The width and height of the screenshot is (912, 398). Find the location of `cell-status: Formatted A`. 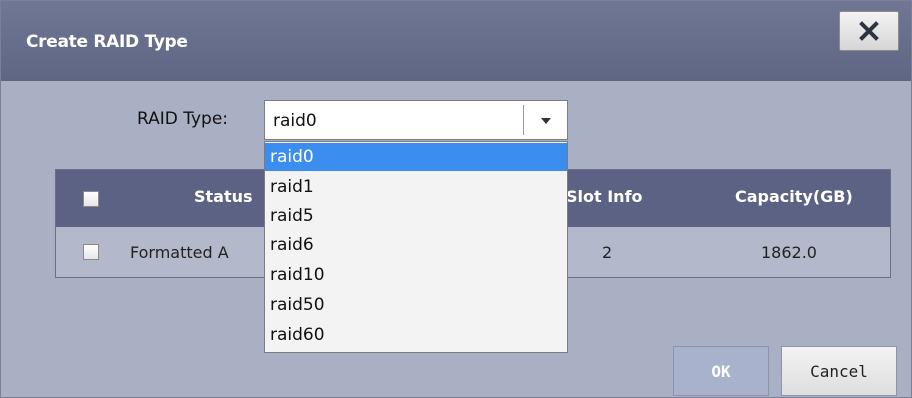

cell-status: Formatted A is located at coordinates (179, 252).